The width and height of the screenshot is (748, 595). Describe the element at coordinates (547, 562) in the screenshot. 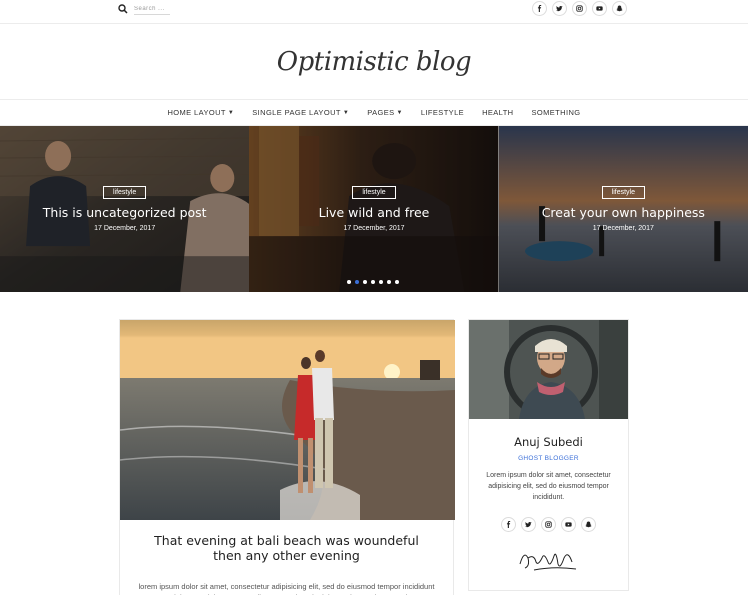

I see `author-signature` at that location.